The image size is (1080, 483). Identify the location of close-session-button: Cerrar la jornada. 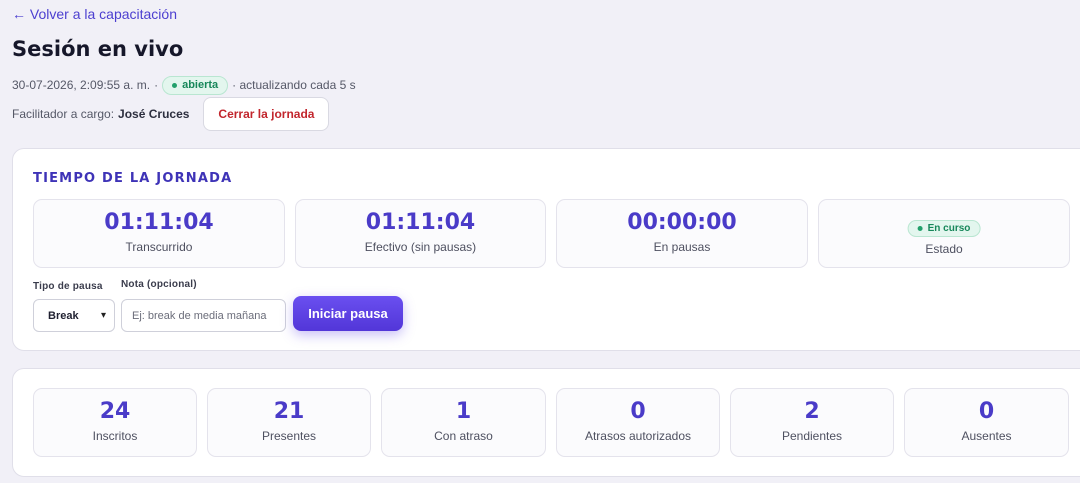
(266, 114).